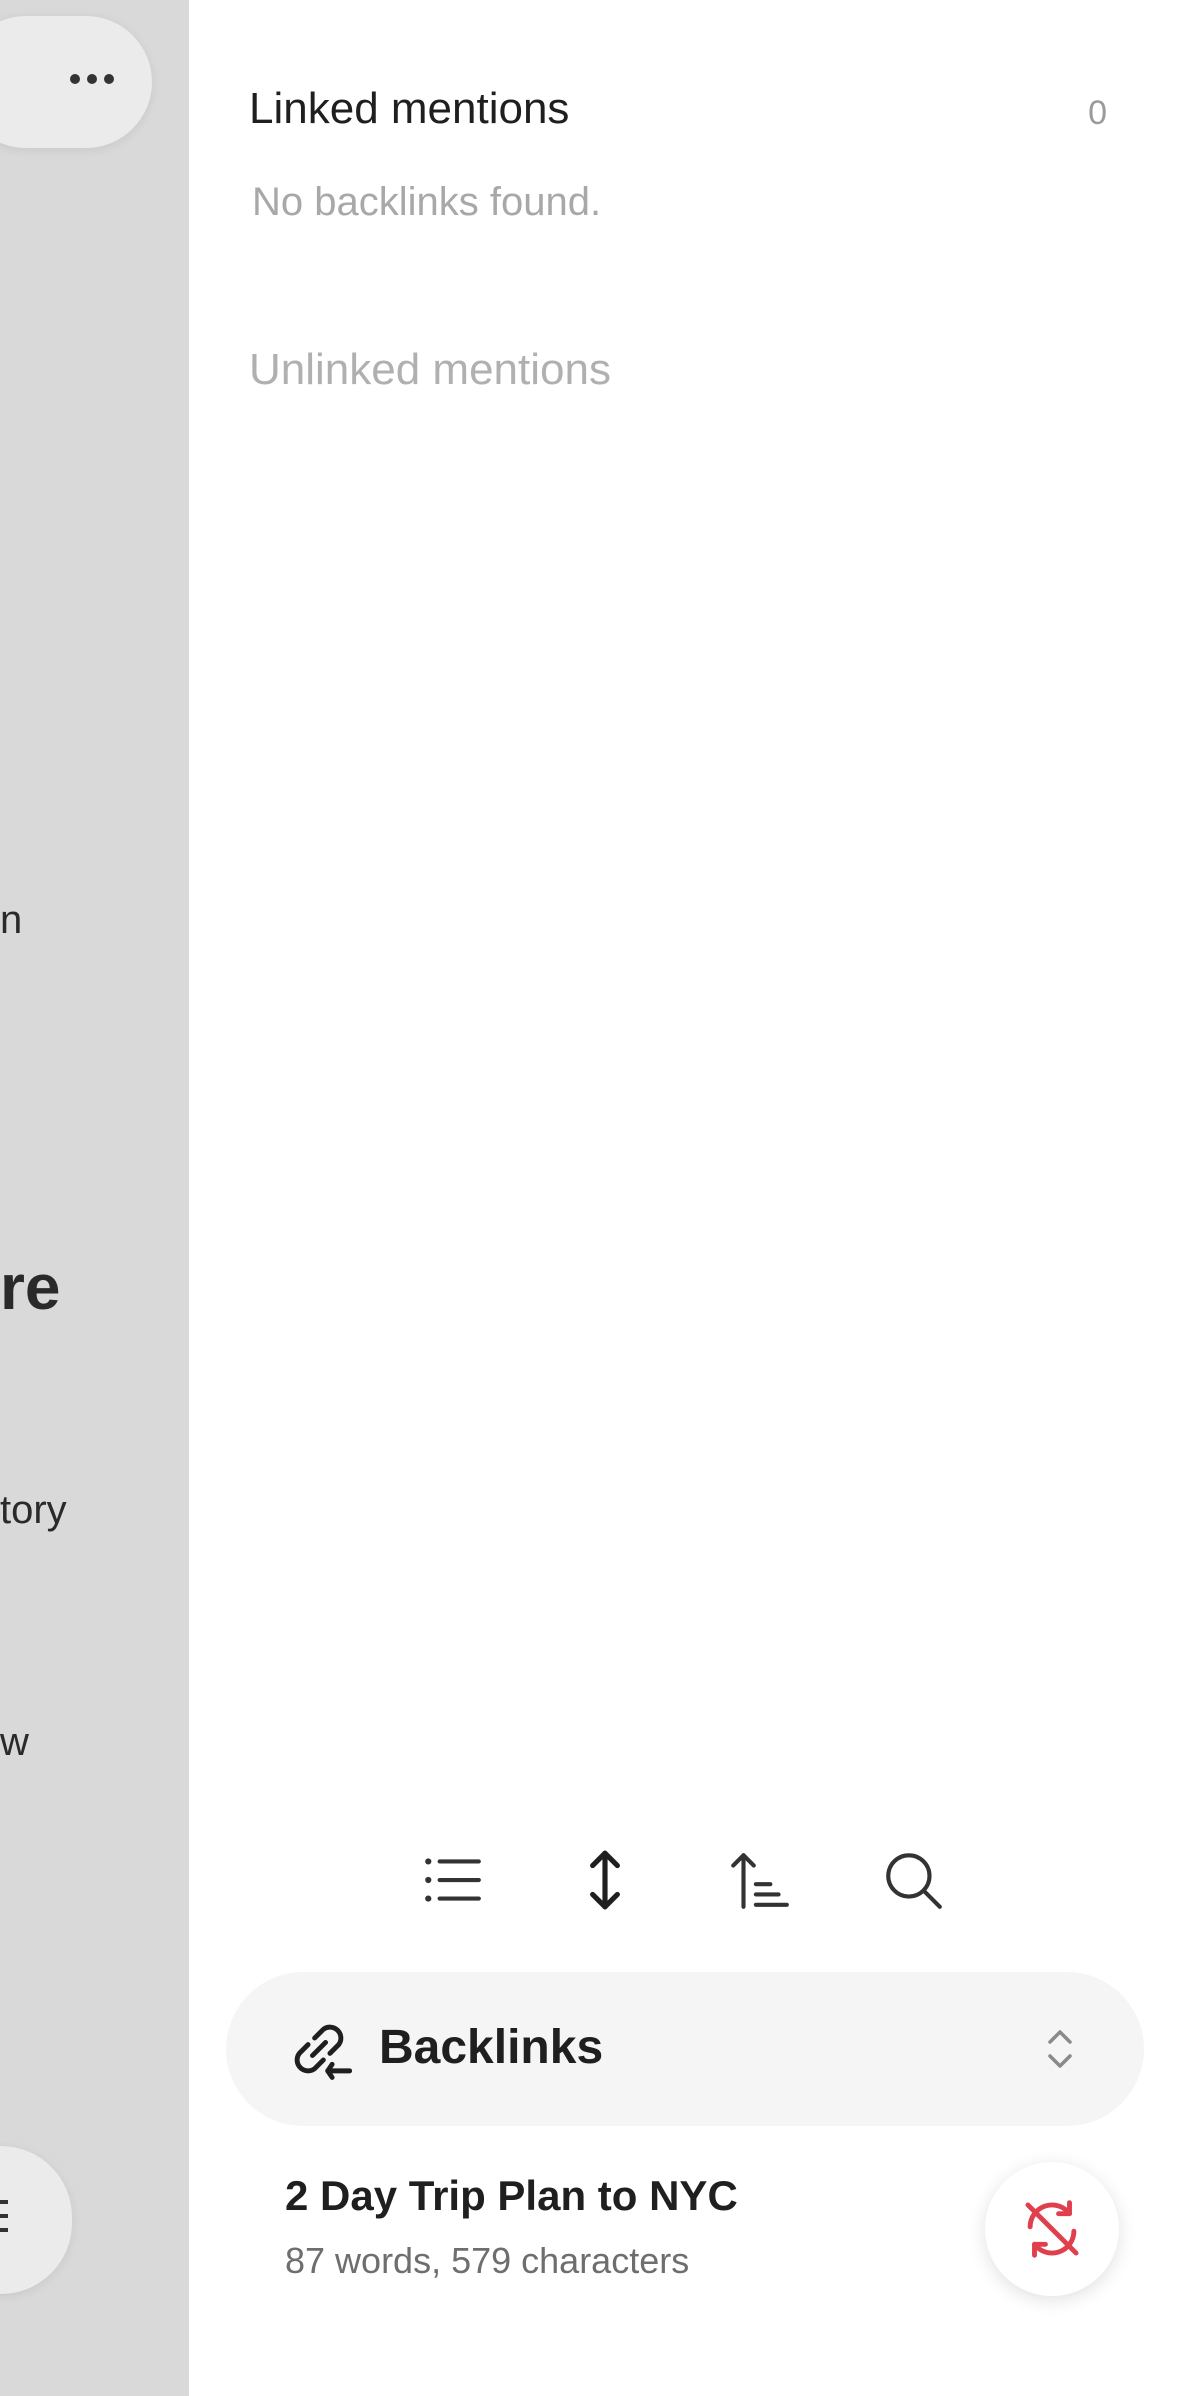 Image resolution: width=1179 pixels, height=2396 pixels. What do you see at coordinates (491, 2047) in the screenshot?
I see `backlinks-mode-label: Backlinks` at bounding box center [491, 2047].